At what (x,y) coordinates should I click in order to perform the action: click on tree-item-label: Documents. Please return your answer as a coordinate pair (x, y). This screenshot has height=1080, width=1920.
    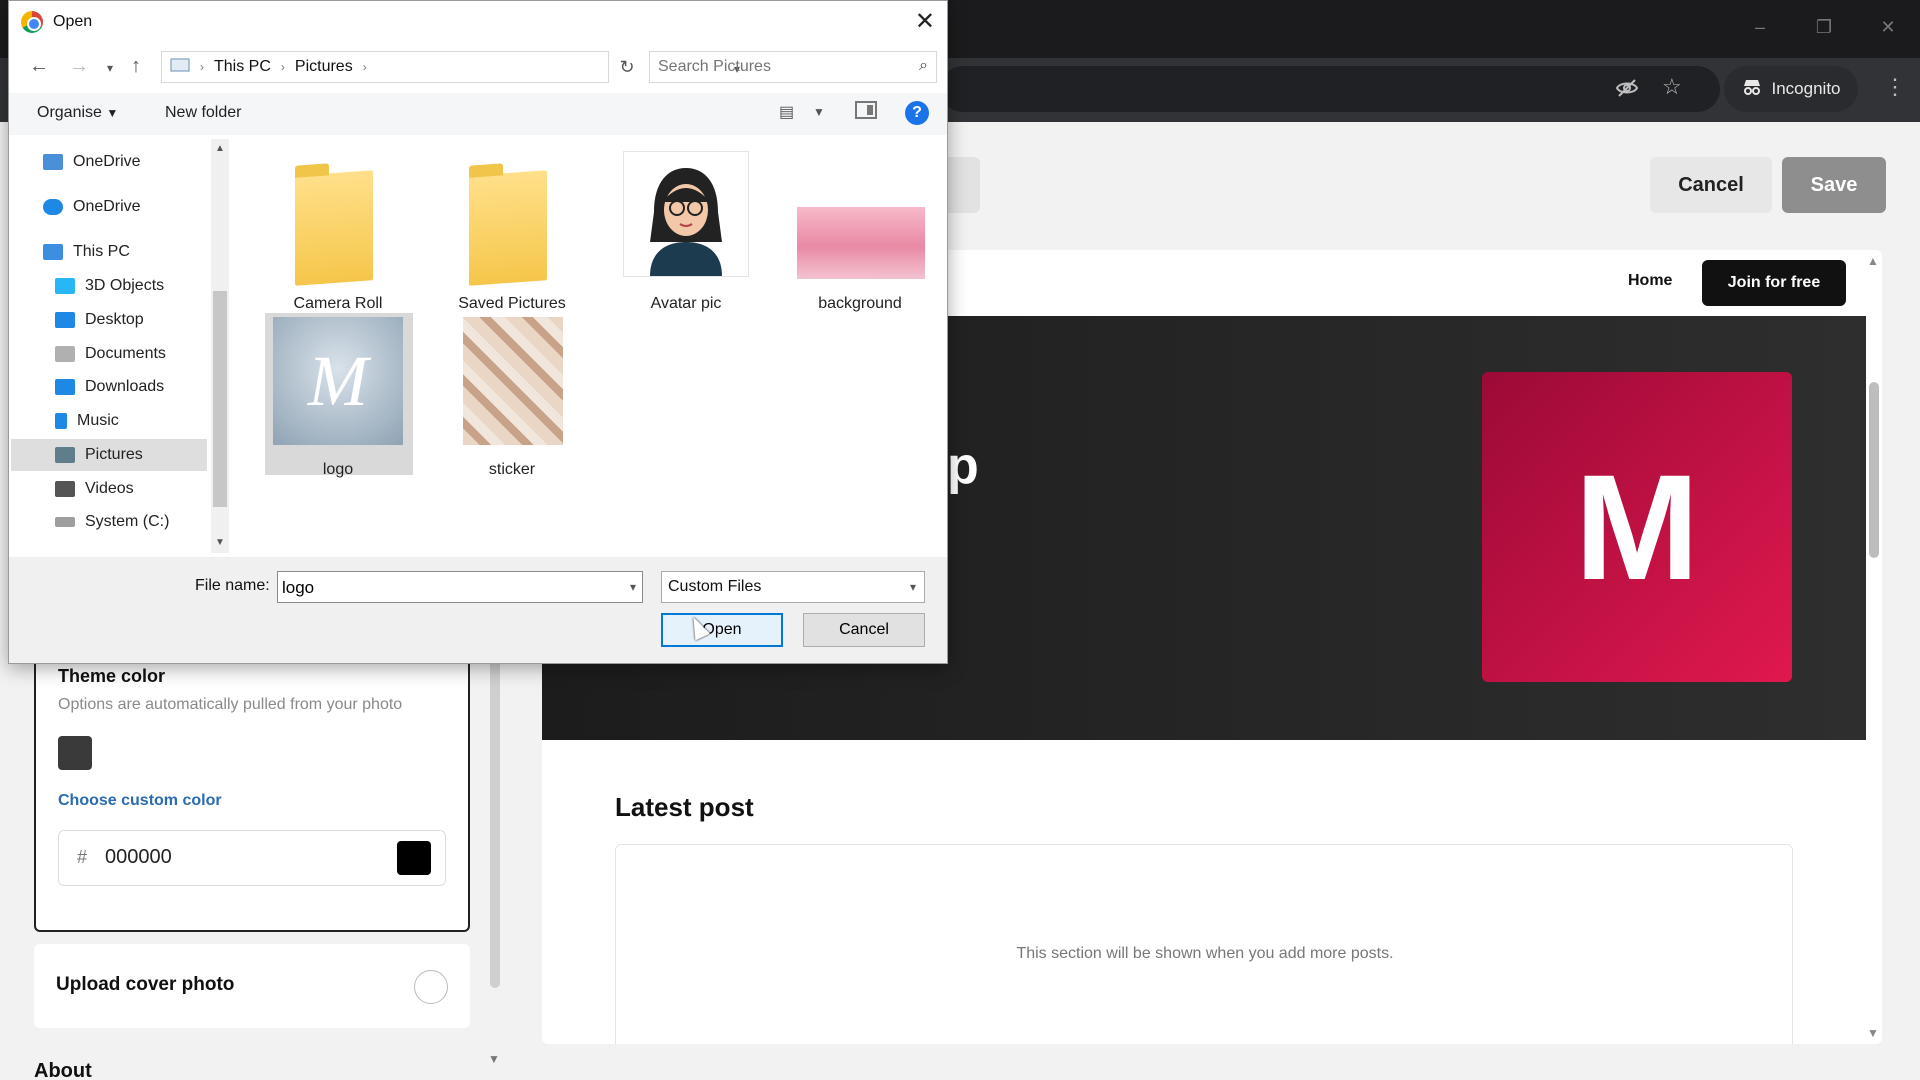
    Looking at the image, I should click on (125, 353).